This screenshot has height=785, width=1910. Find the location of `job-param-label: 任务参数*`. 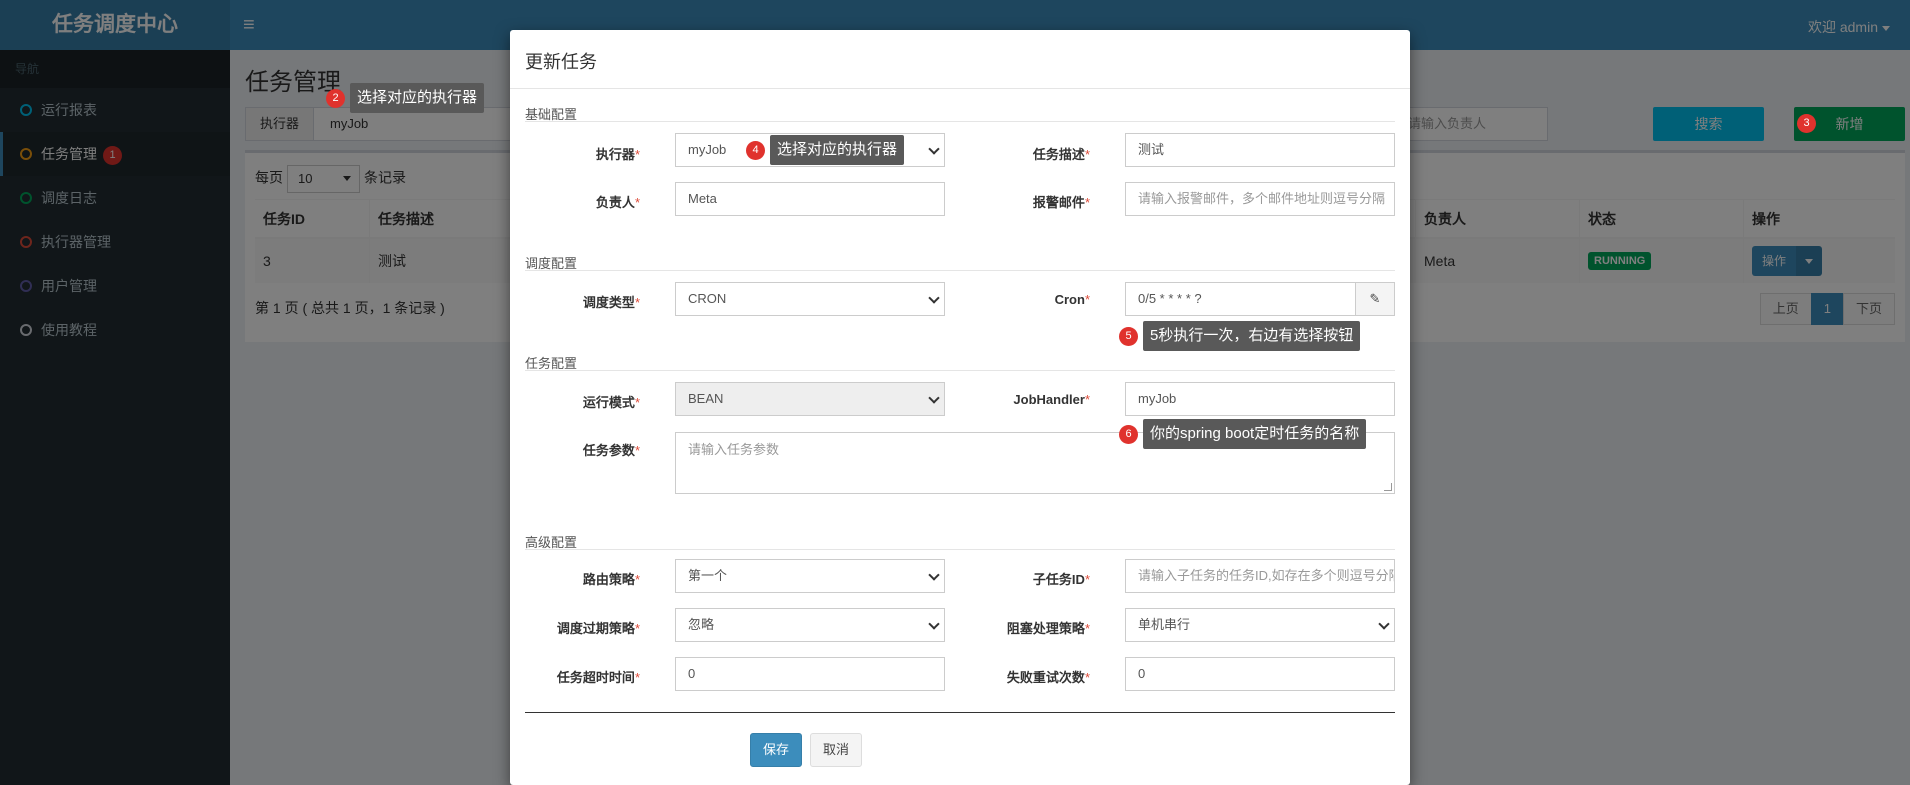

job-param-label: 任务参数* is located at coordinates (611, 450).